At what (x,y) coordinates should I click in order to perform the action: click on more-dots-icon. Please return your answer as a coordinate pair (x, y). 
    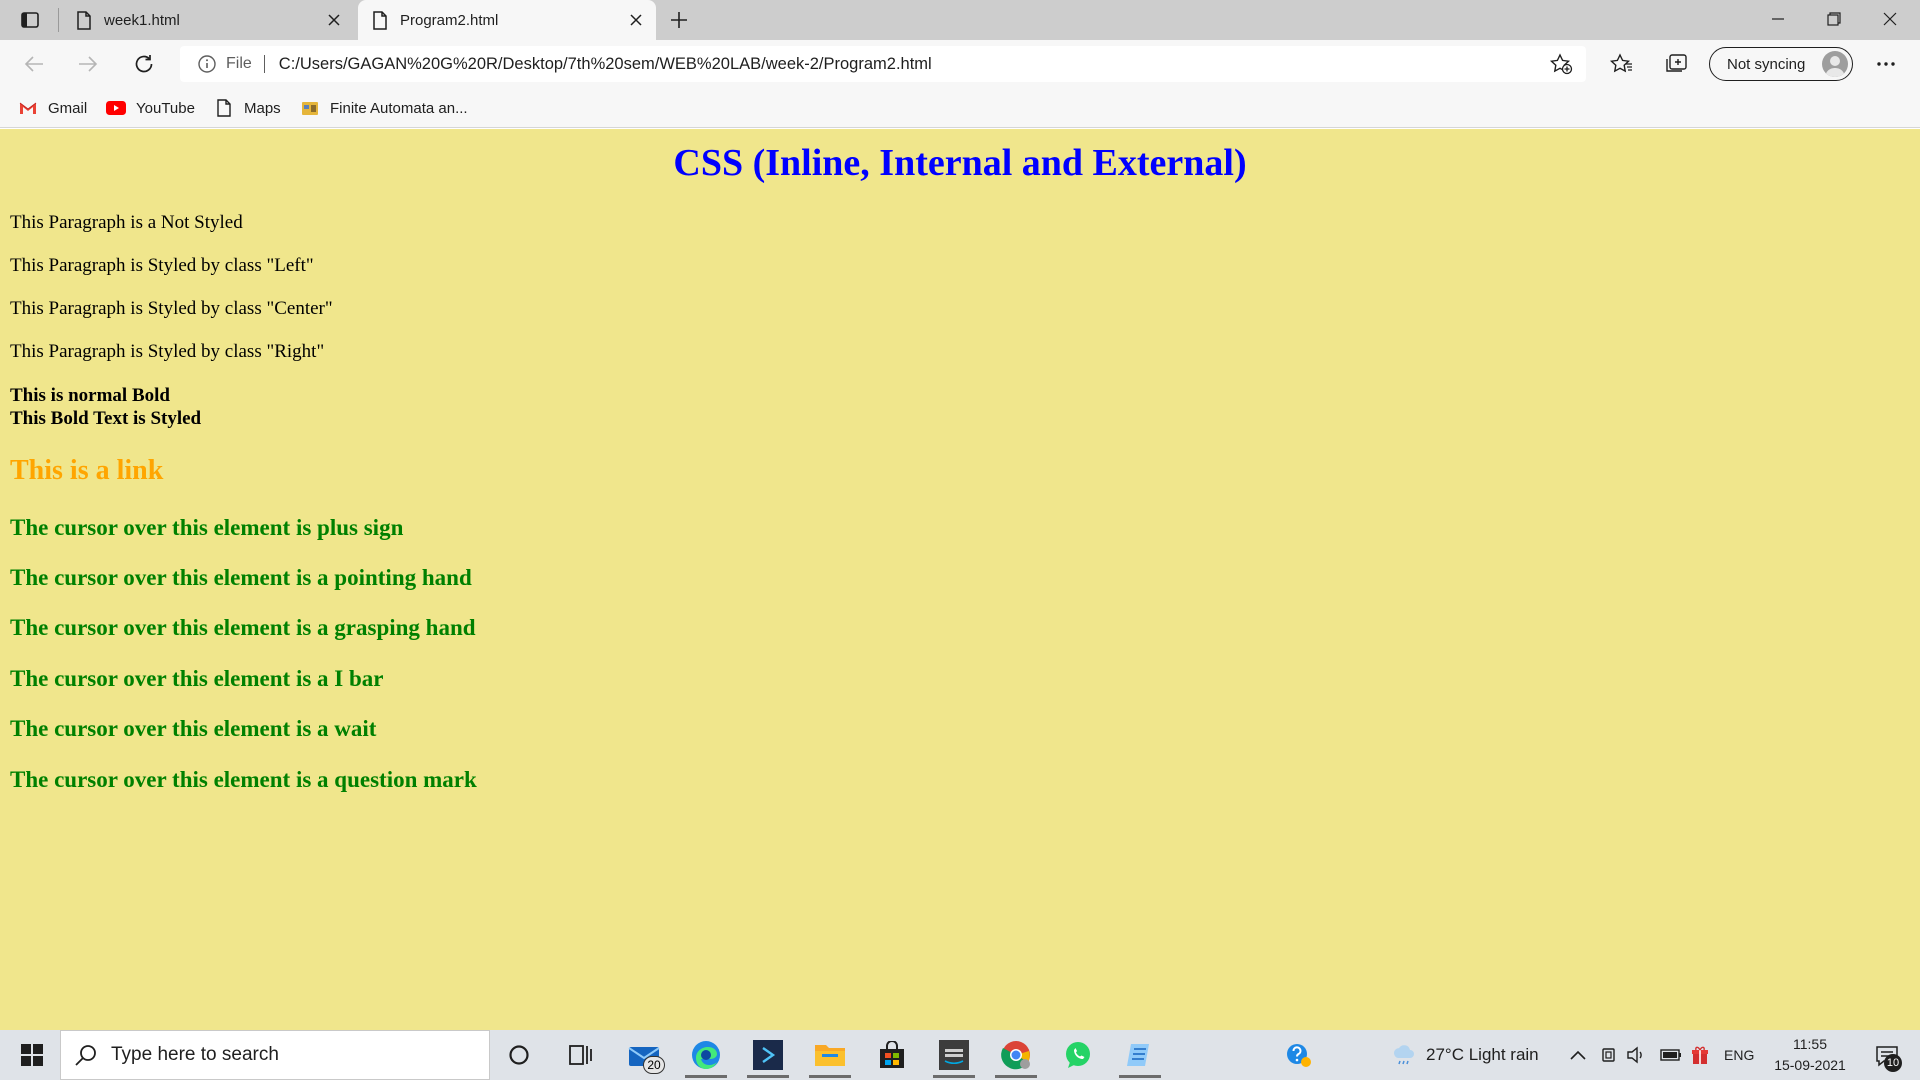
    Looking at the image, I should click on (1886, 64).